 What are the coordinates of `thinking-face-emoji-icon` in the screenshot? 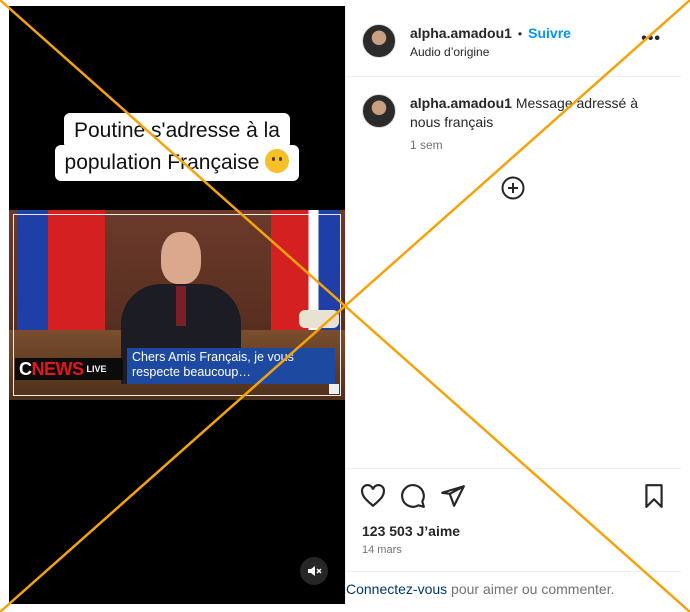 It's located at (277, 161).